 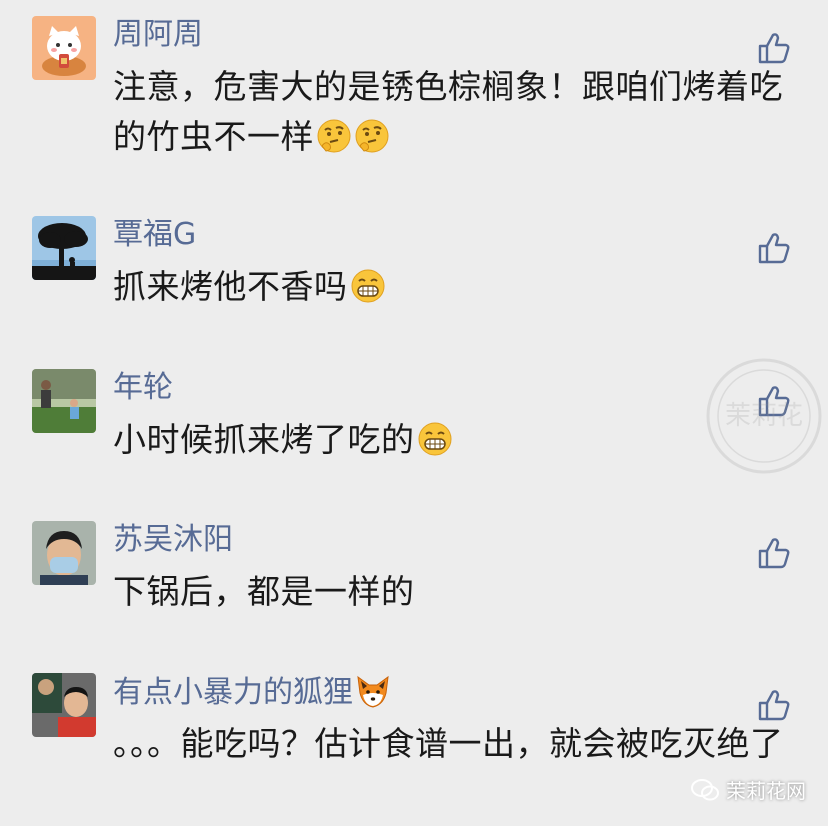 What do you see at coordinates (705, 789) in the screenshot?
I see `wechat-logo-icon` at bounding box center [705, 789].